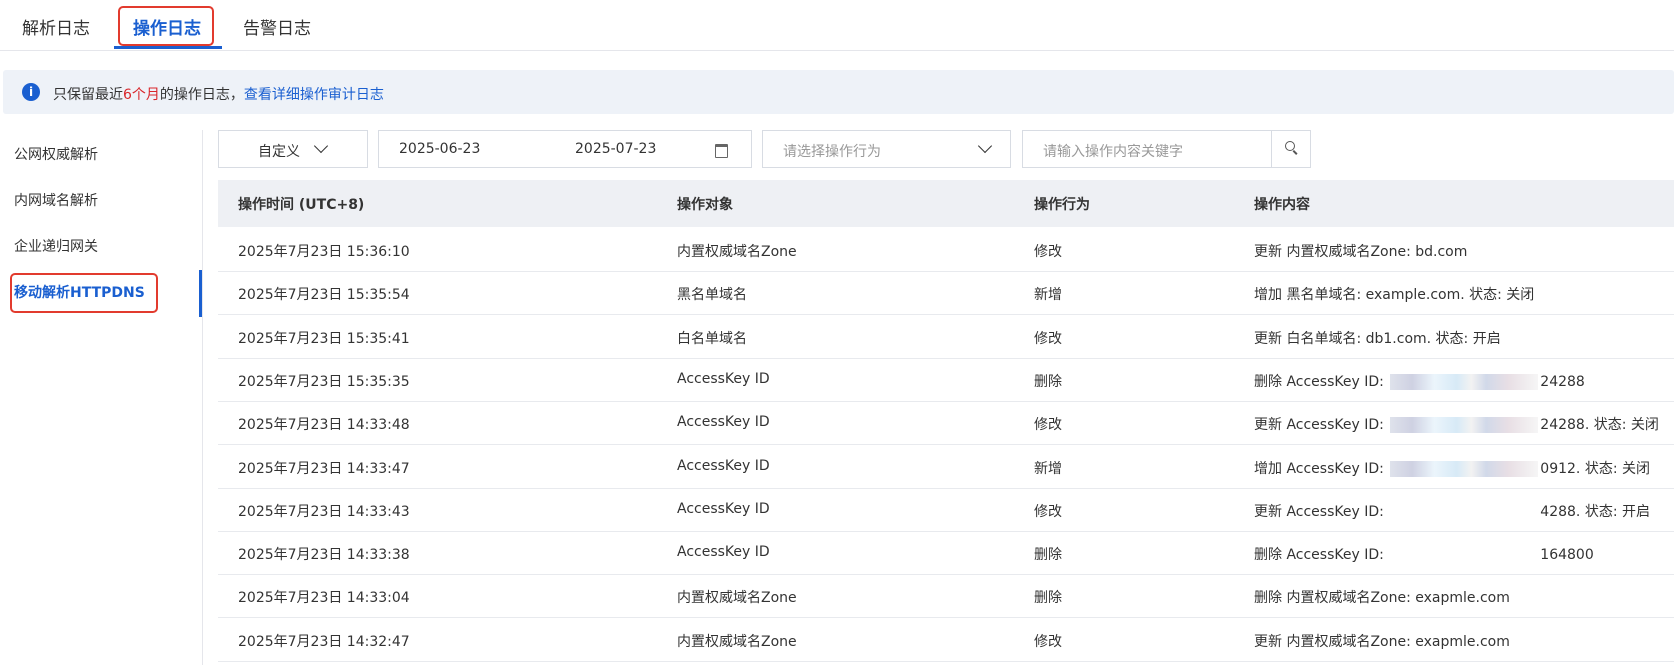 The width and height of the screenshot is (1674, 665). I want to click on content-text-tail: 4288. 状态: 开启, so click(1595, 511).